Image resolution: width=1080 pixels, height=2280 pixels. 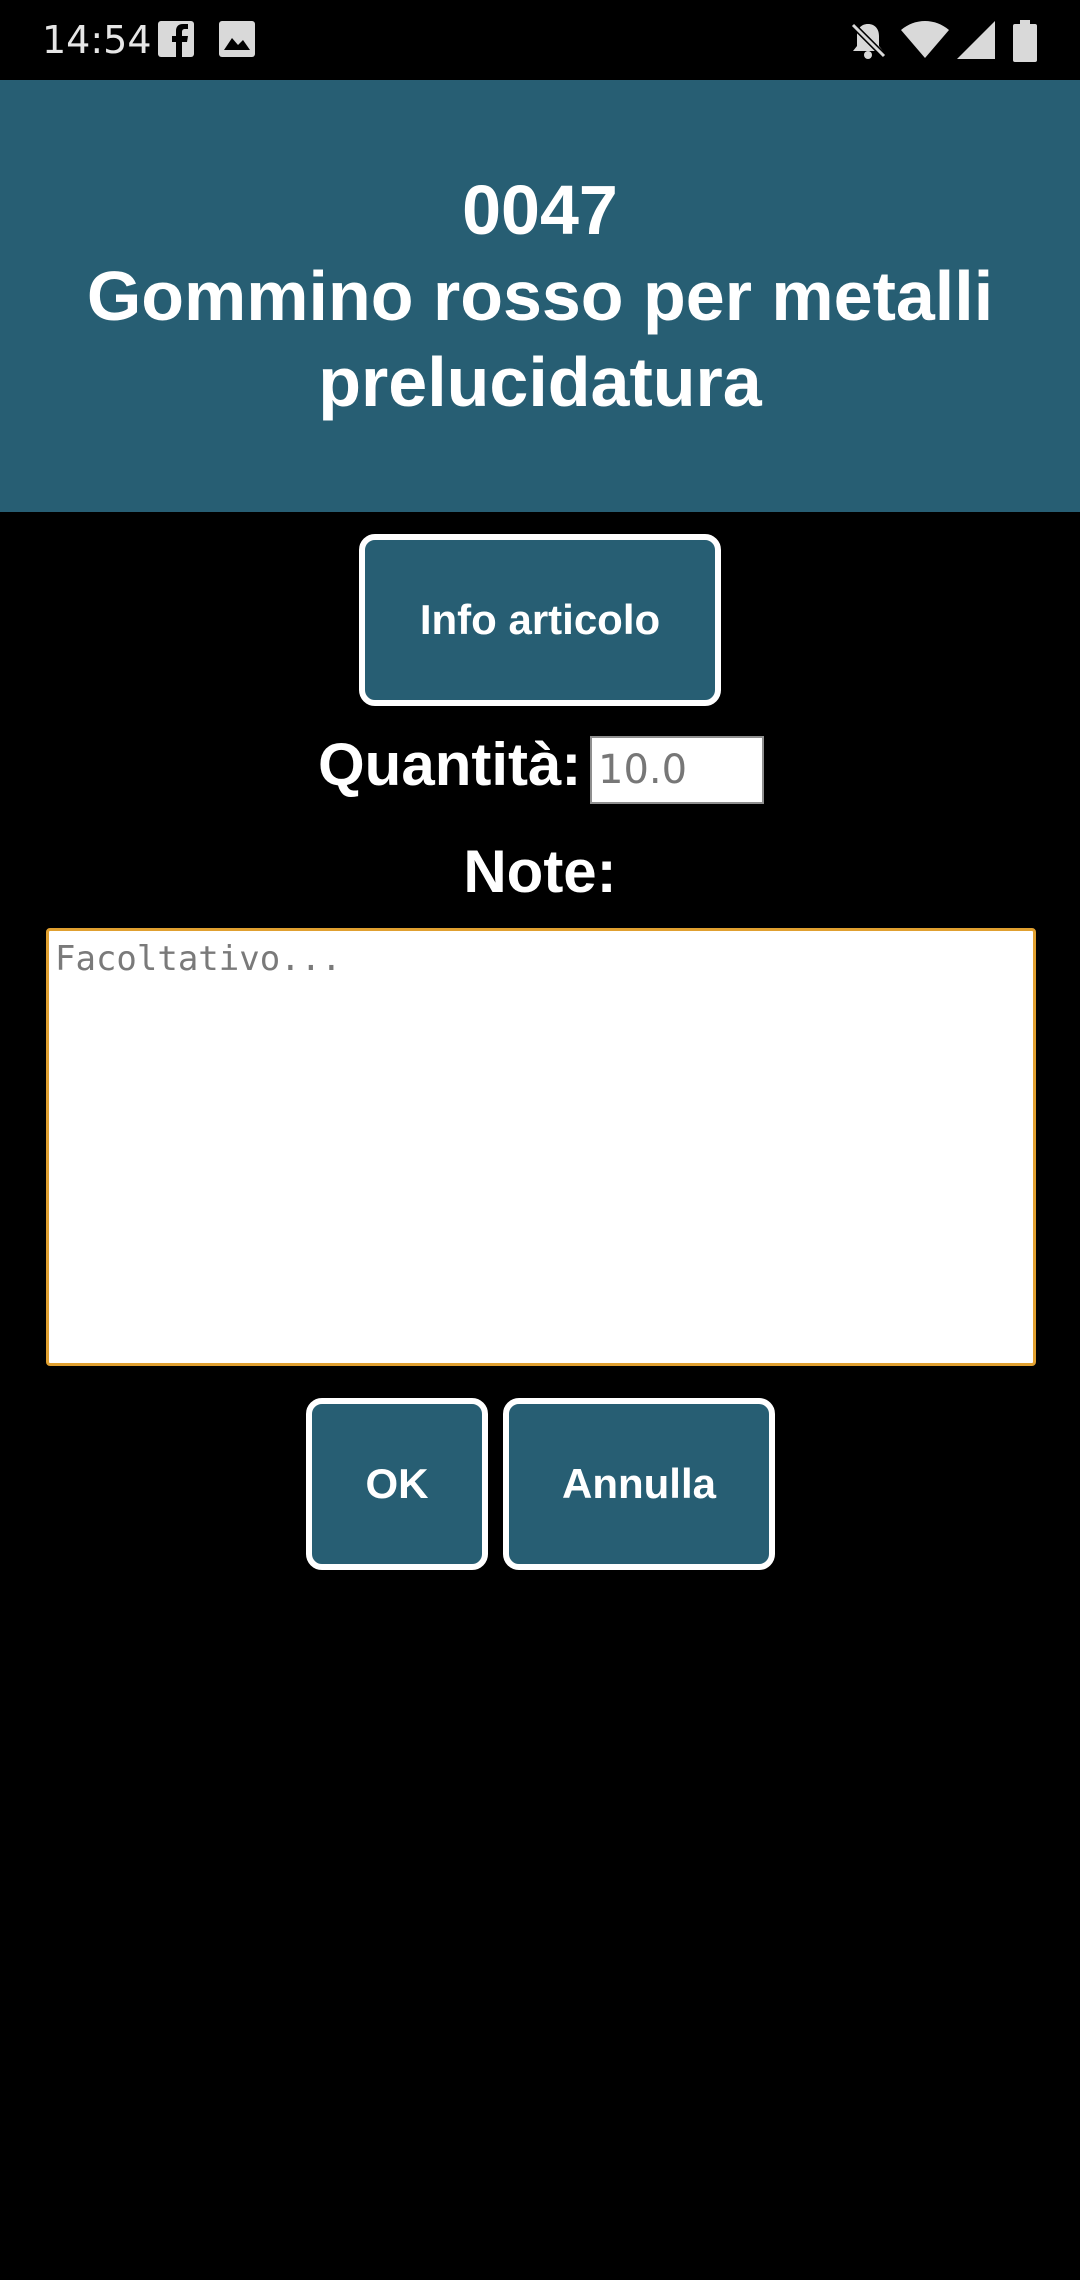 I want to click on status-bar: 14:54, so click(x=540, y=40).